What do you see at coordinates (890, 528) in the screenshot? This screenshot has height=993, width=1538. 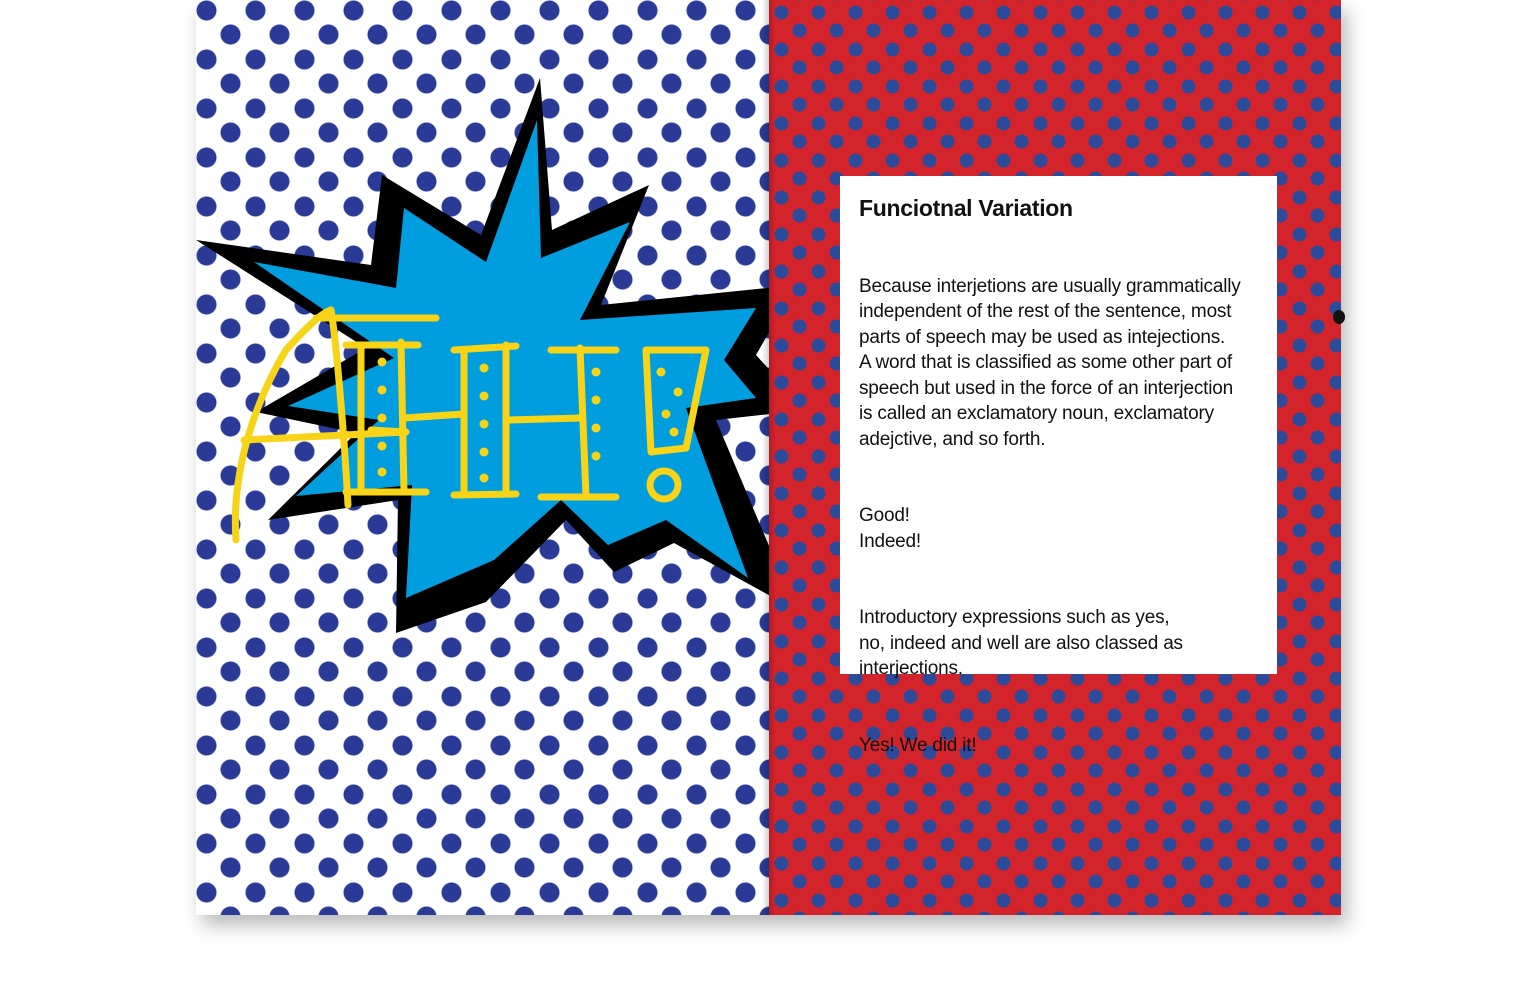 I see `paragraph-examples: Good! Indeed!` at bounding box center [890, 528].